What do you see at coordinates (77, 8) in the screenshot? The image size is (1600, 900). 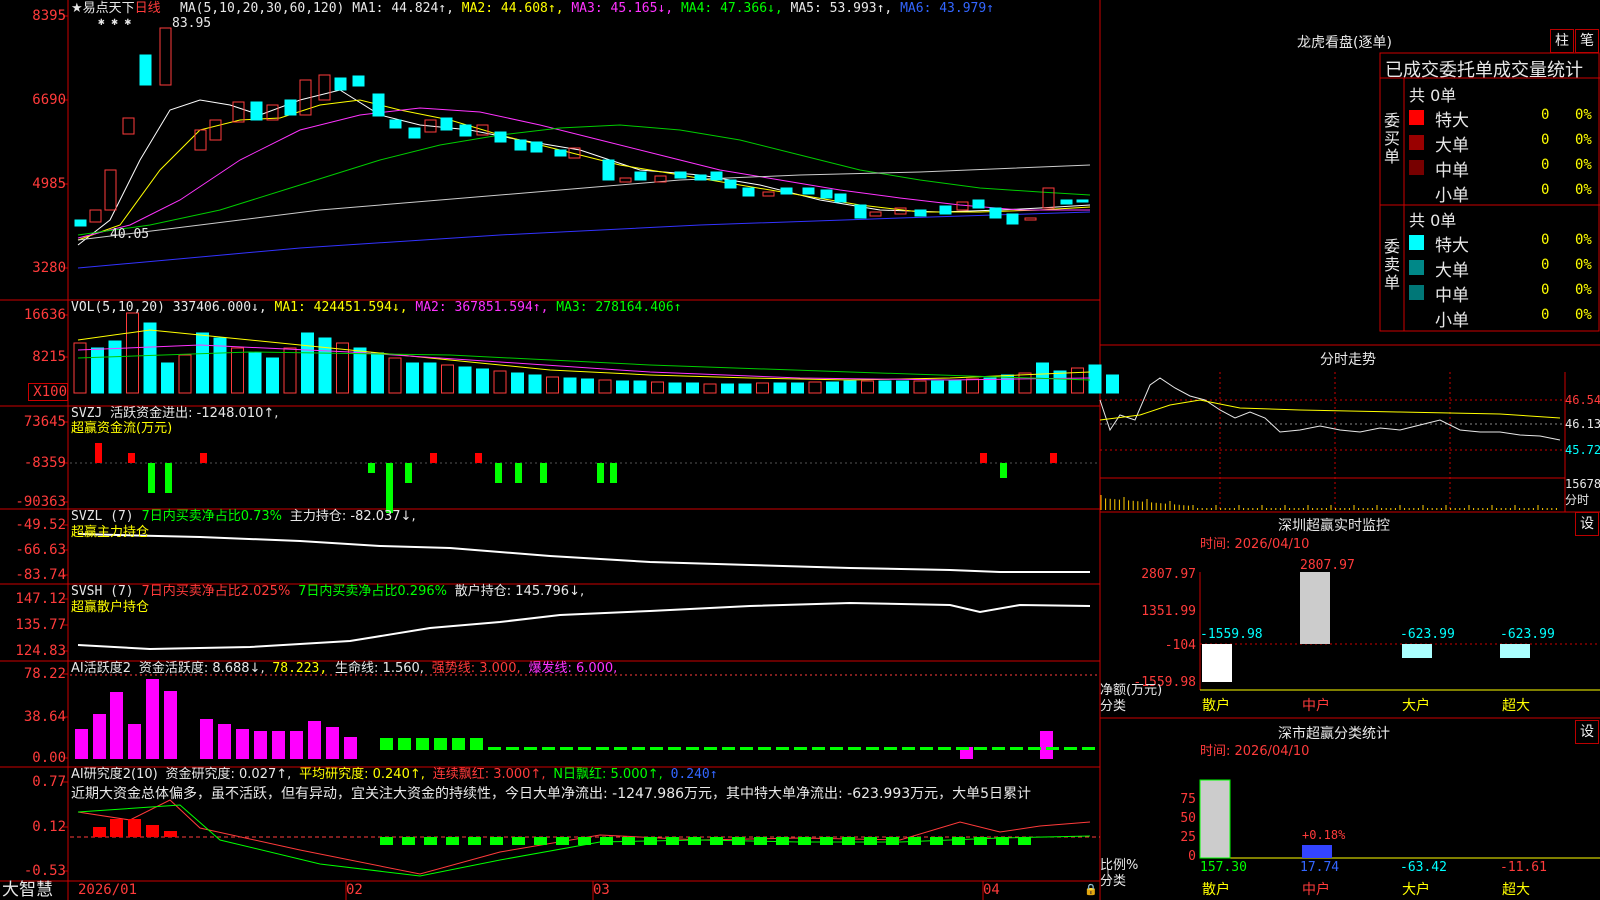 I see `favorite-star-icon: ★` at bounding box center [77, 8].